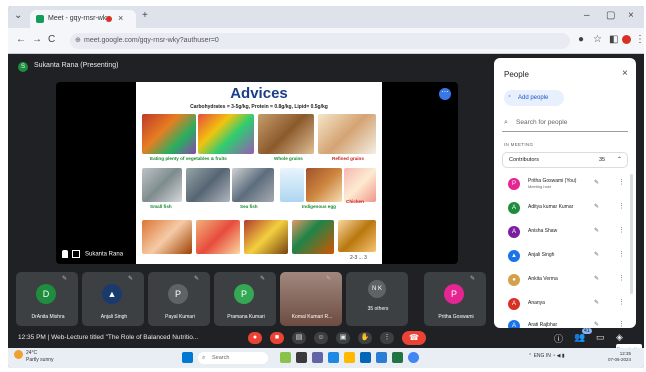  Describe the element at coordinates (246, 317) in the screenshot. I see `participant-name: Pramana Kumari` at that location.